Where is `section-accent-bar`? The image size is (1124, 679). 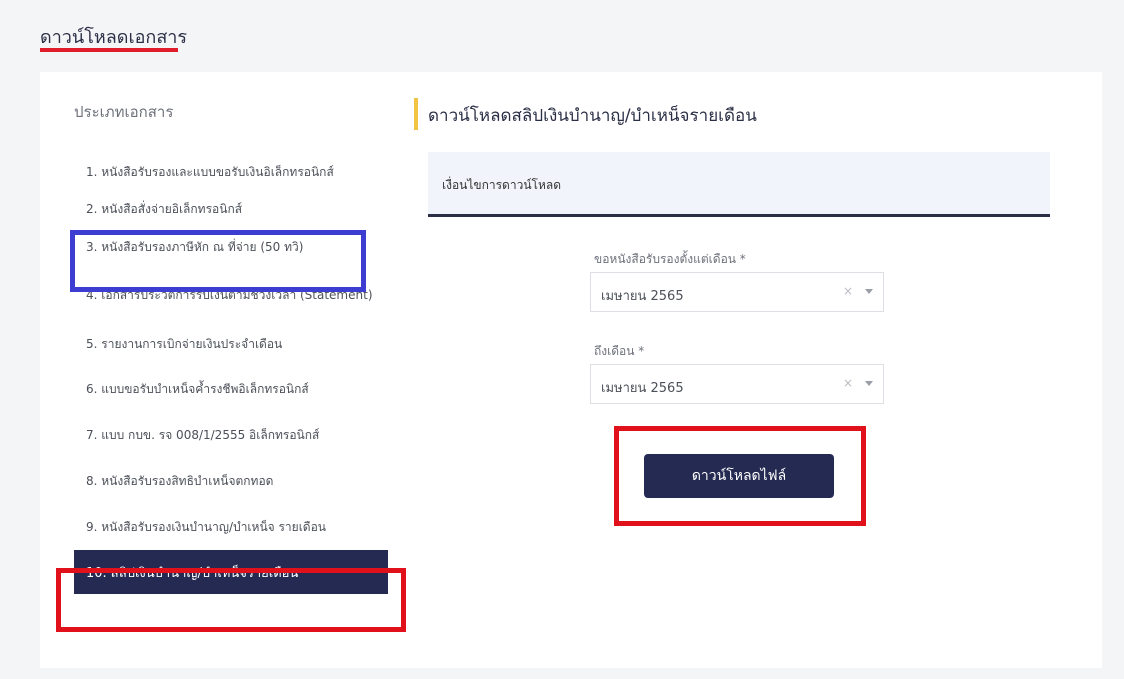
section-accent-bar is located at coordinates (416, 114).